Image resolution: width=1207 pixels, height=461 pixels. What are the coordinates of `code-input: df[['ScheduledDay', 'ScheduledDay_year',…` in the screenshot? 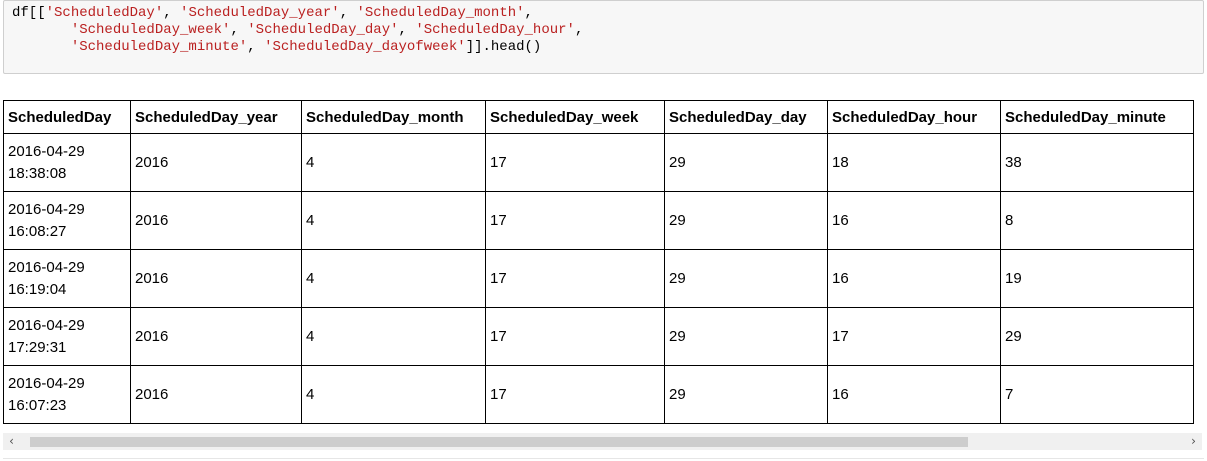 It's located at (603, 28).